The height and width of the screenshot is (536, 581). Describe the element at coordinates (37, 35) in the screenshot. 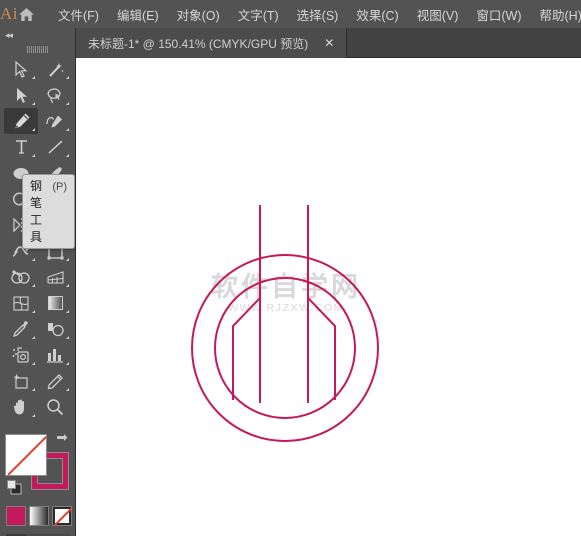

I see `tool-panel-header: ◂◂` at that location.